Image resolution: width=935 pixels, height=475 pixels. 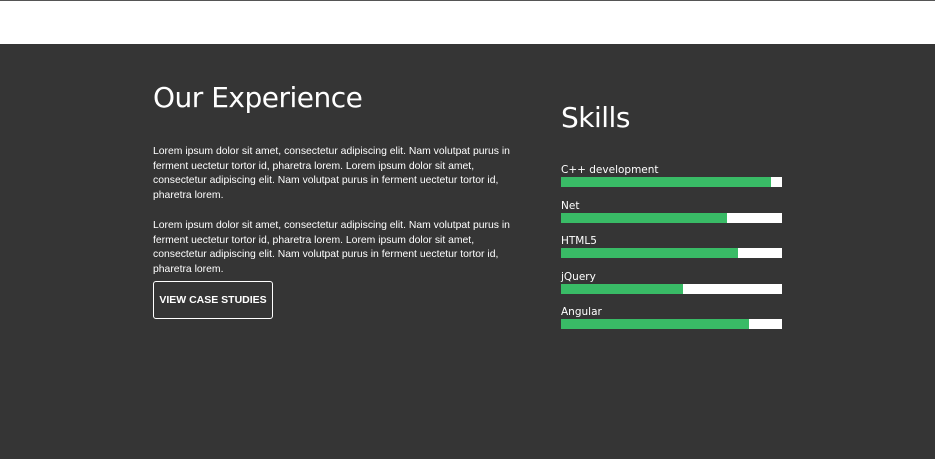 What do you see at coordinates (467, 22) in the screenshot?
I see `top-header-bar` at bounding box center [467, 22].